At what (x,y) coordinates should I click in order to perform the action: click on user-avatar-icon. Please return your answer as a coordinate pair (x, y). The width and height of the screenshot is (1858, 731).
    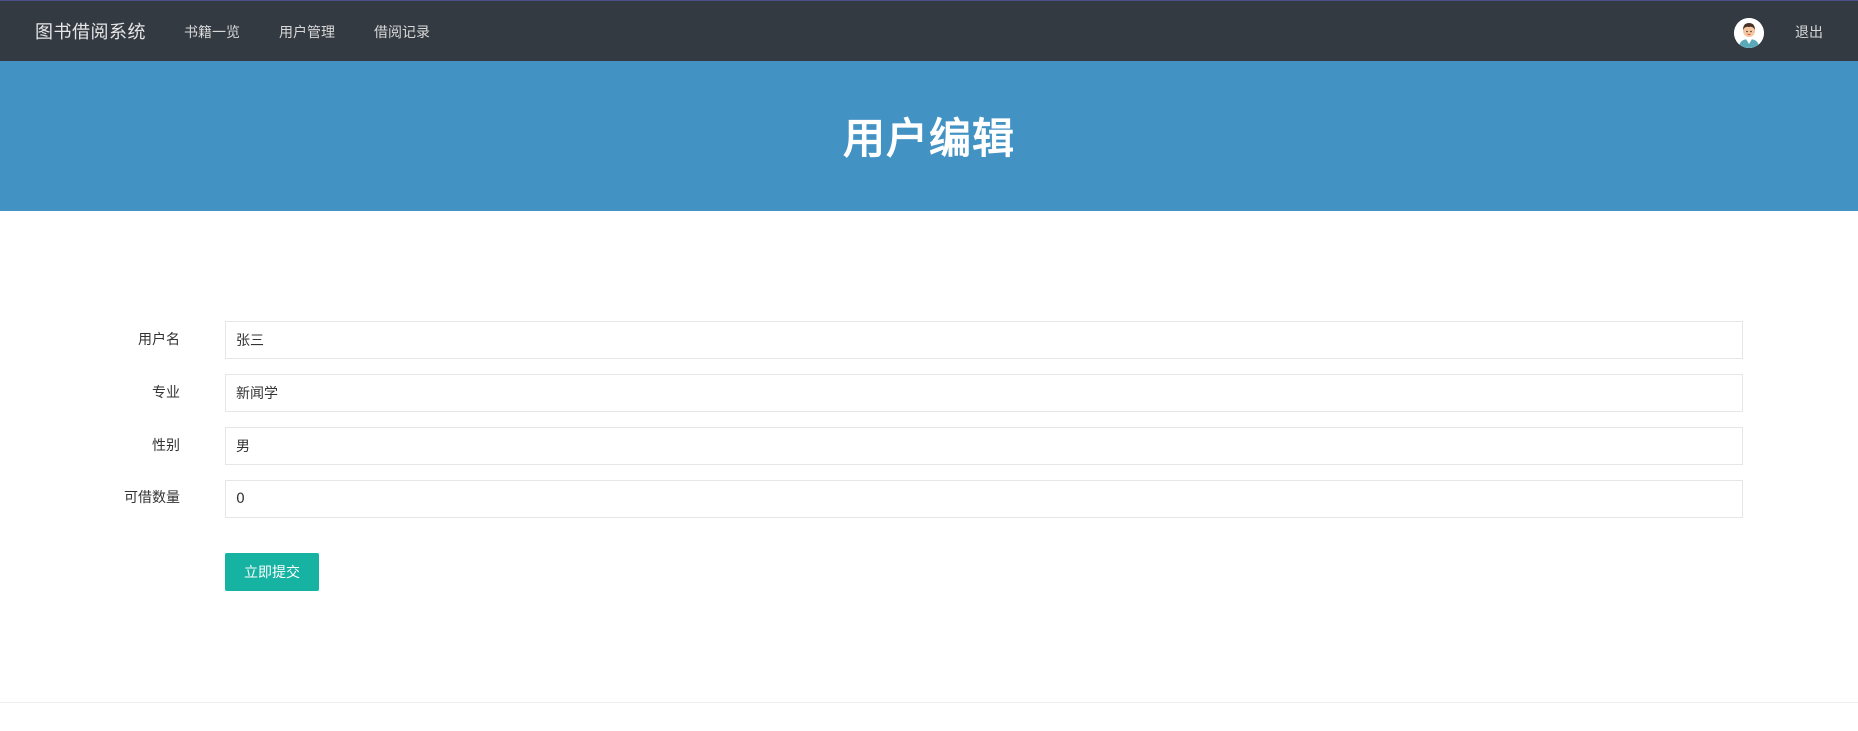
    Looking at the image, I should click on (1749, 33).